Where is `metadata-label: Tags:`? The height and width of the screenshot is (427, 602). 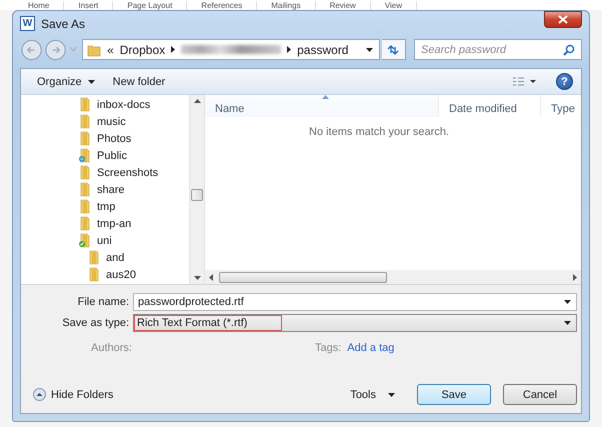
metadata-label: Tags: is located at coordinates (328, 348).